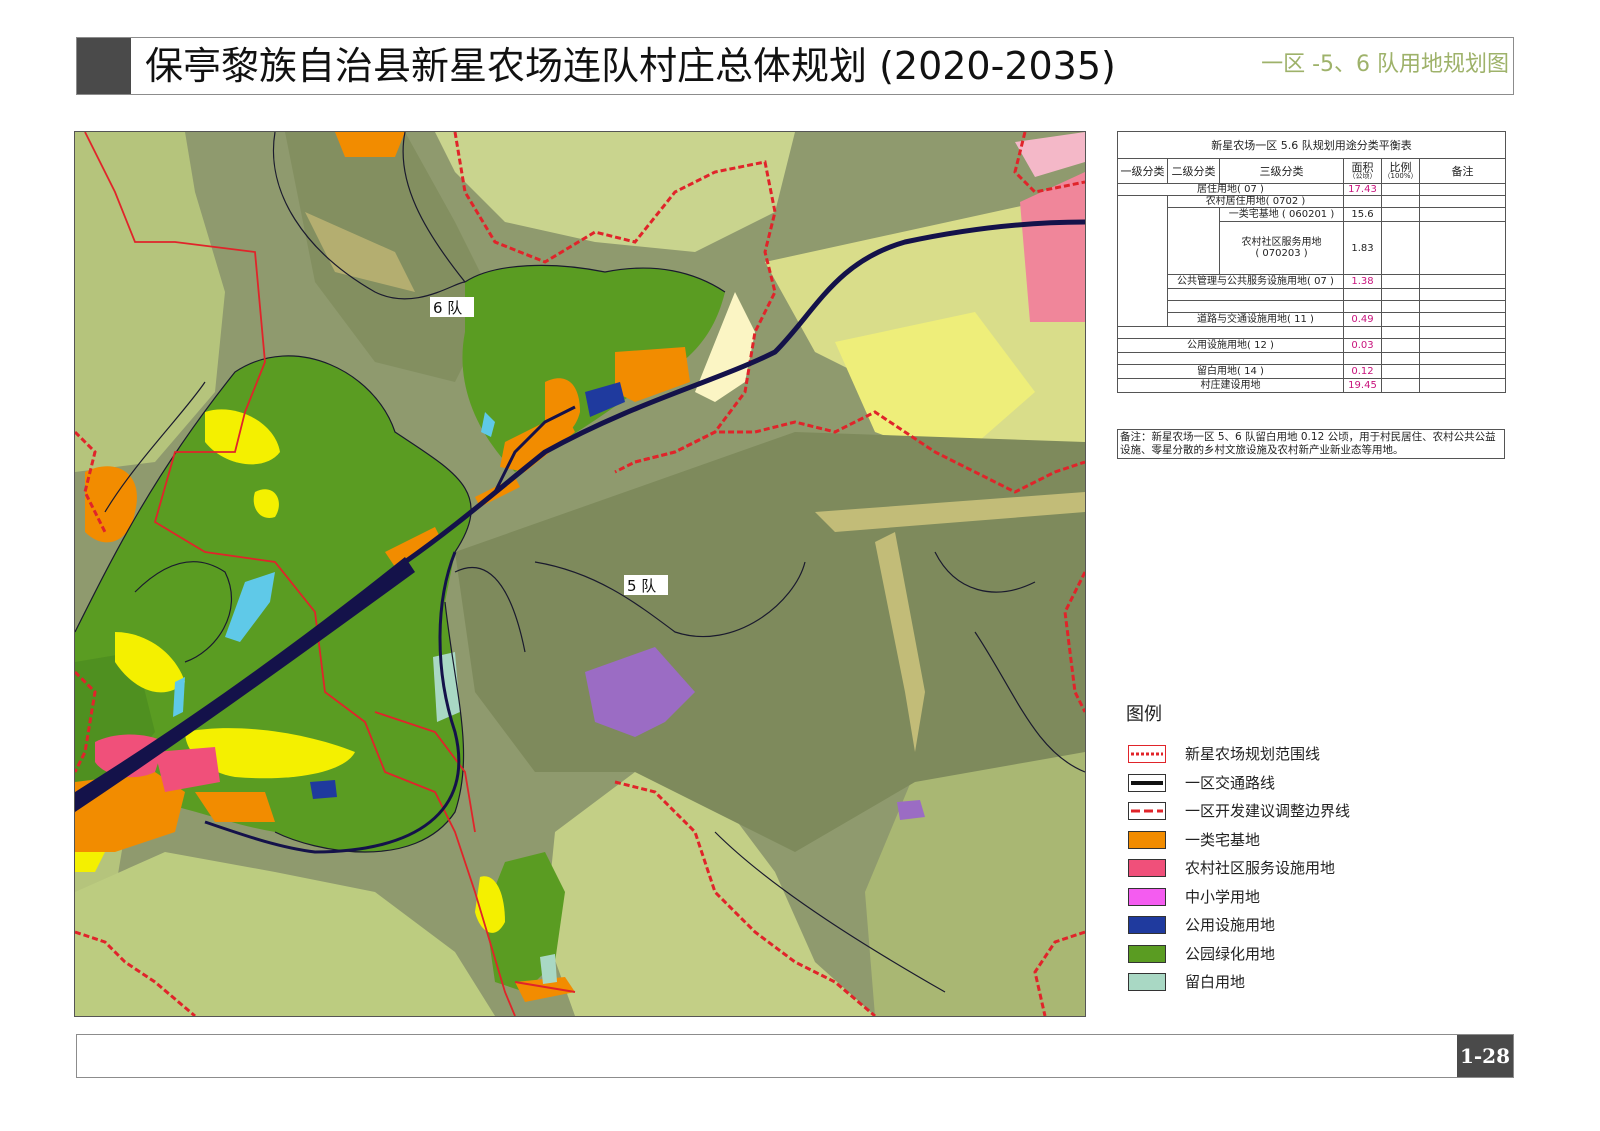 This screenshot has height=1131, width=1600. I want to click on legend-item: 一区开发建议调整边界线, so click(1276, 814).